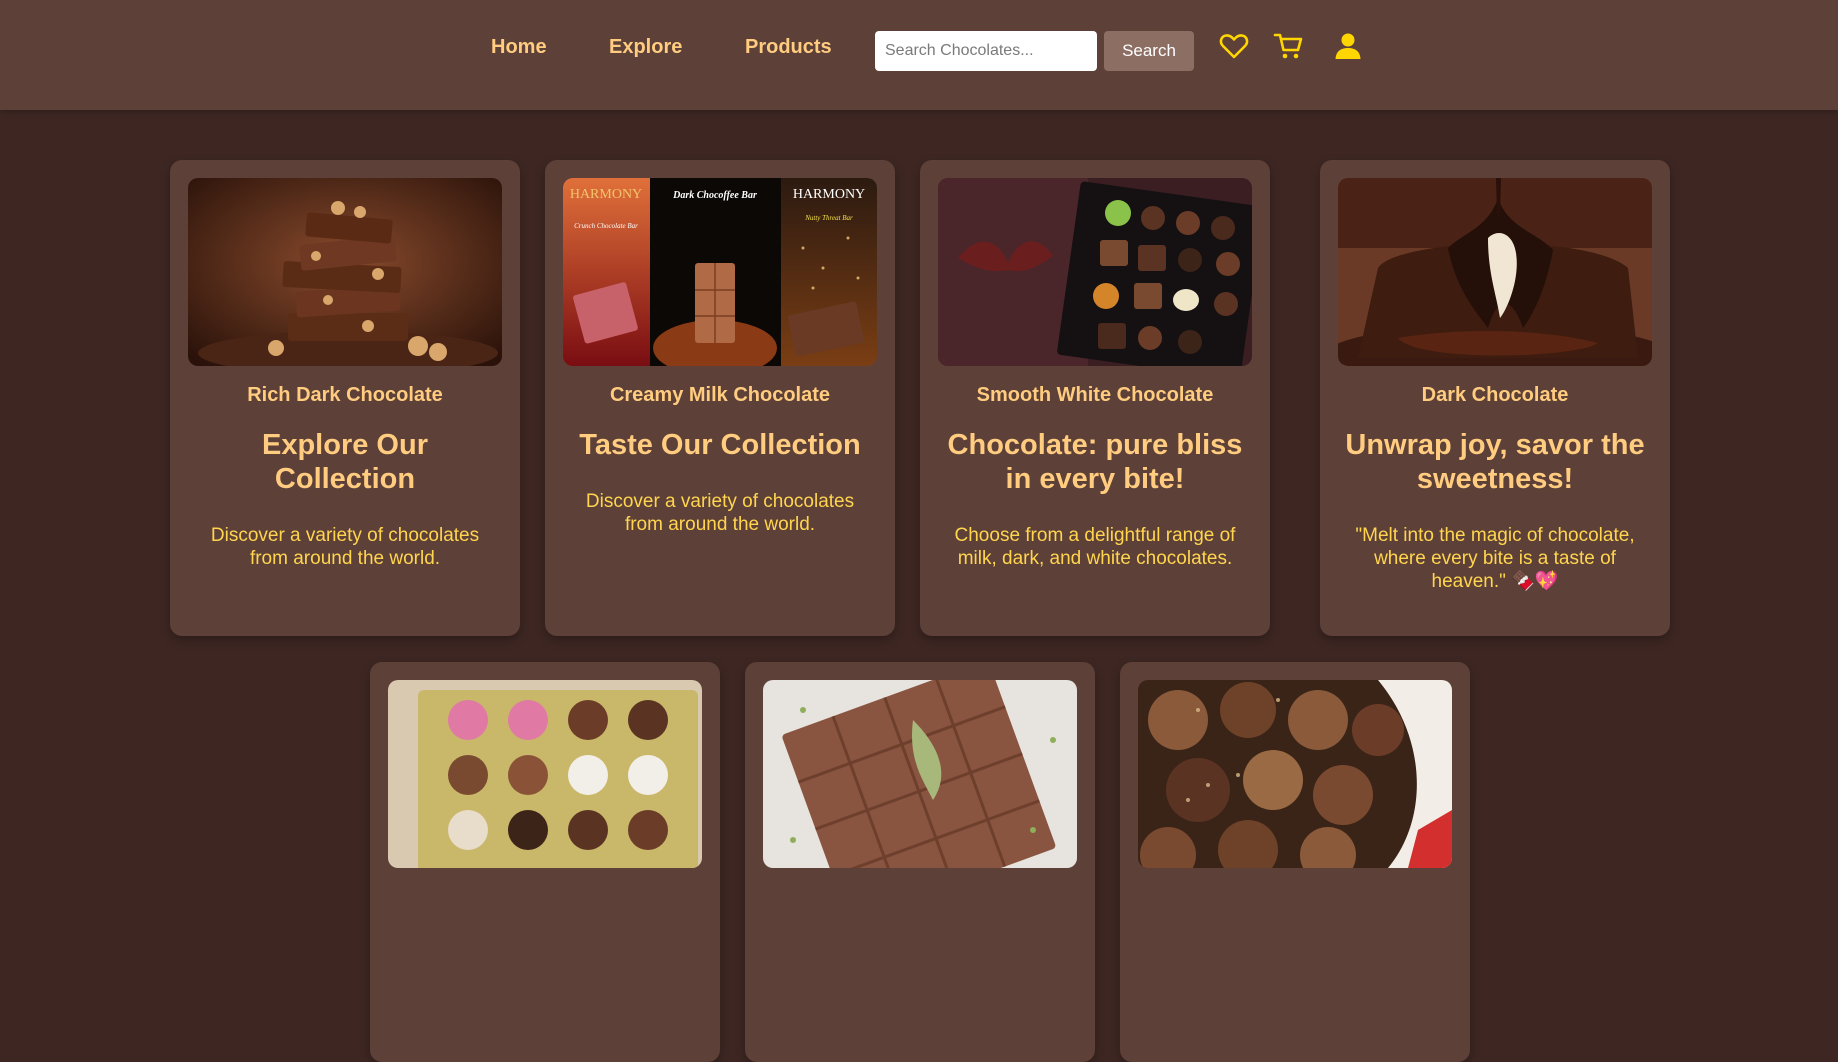 The width and height of the screenshot is (1838, 1062). I want to click on heart-icon, so click(1234, 46).